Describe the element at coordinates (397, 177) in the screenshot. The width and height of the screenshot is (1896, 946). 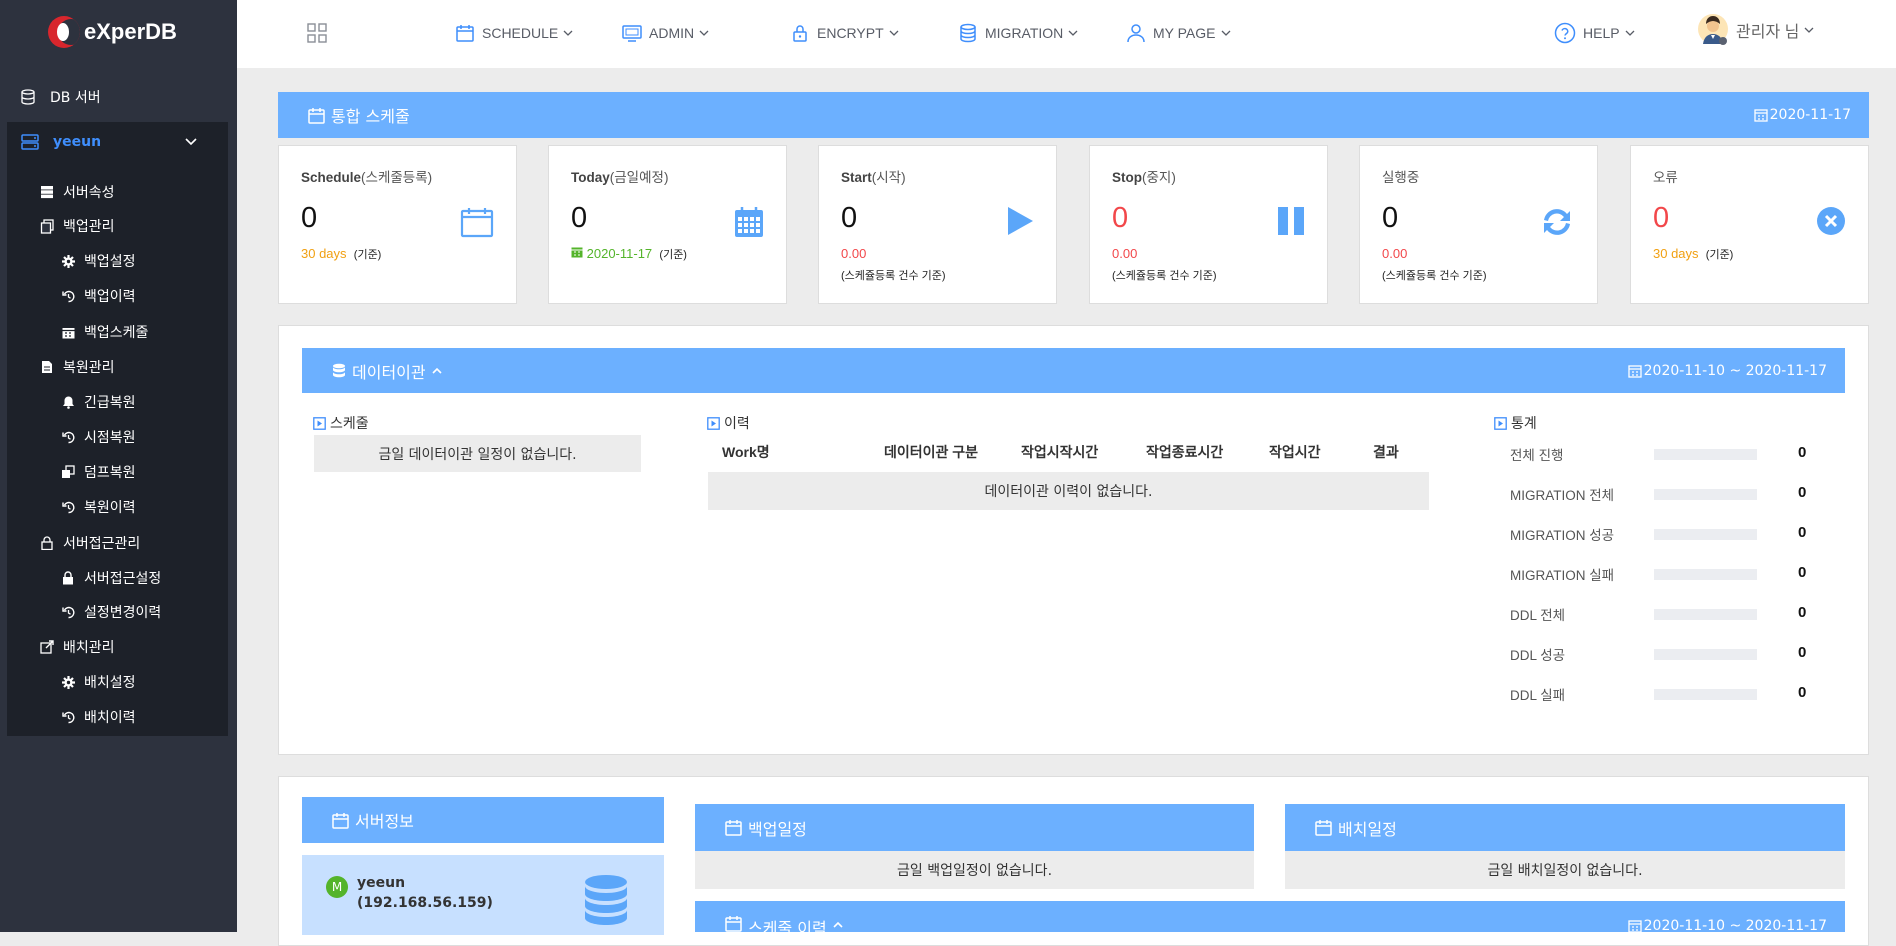
I see `card-title-sub: (스케줄등록)` at that location.